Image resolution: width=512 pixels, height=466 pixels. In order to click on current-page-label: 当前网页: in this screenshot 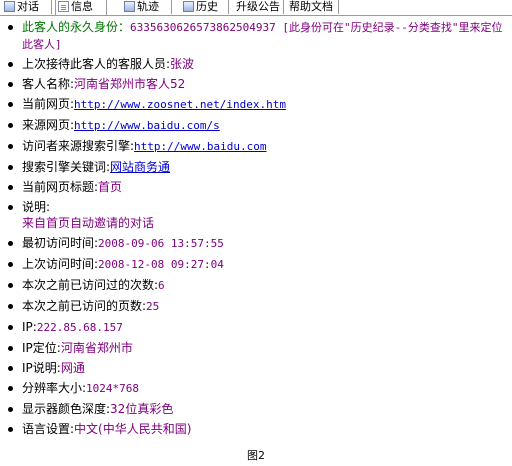, I will do `click(48, 104)`.